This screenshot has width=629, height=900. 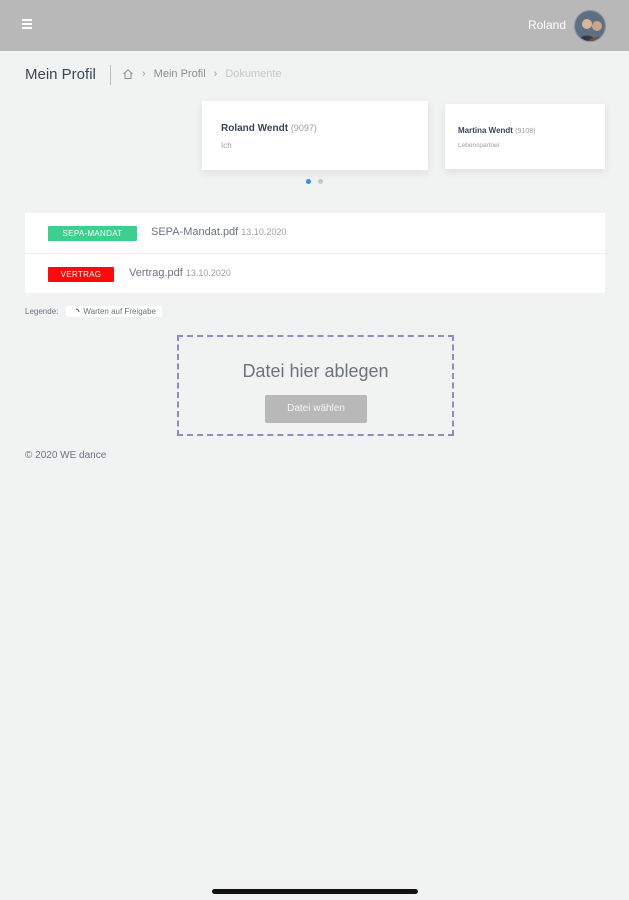 What do you see at coordinates (180, 273) in the screenshot?
I see `document-link: Vertrag.pdf 13.10.2020` at bounding box center [180, 273].